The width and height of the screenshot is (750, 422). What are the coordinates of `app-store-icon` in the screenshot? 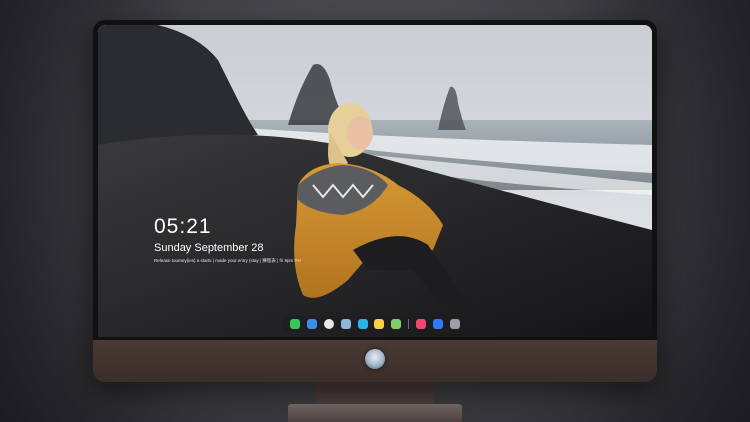 It's located at (437, 324).